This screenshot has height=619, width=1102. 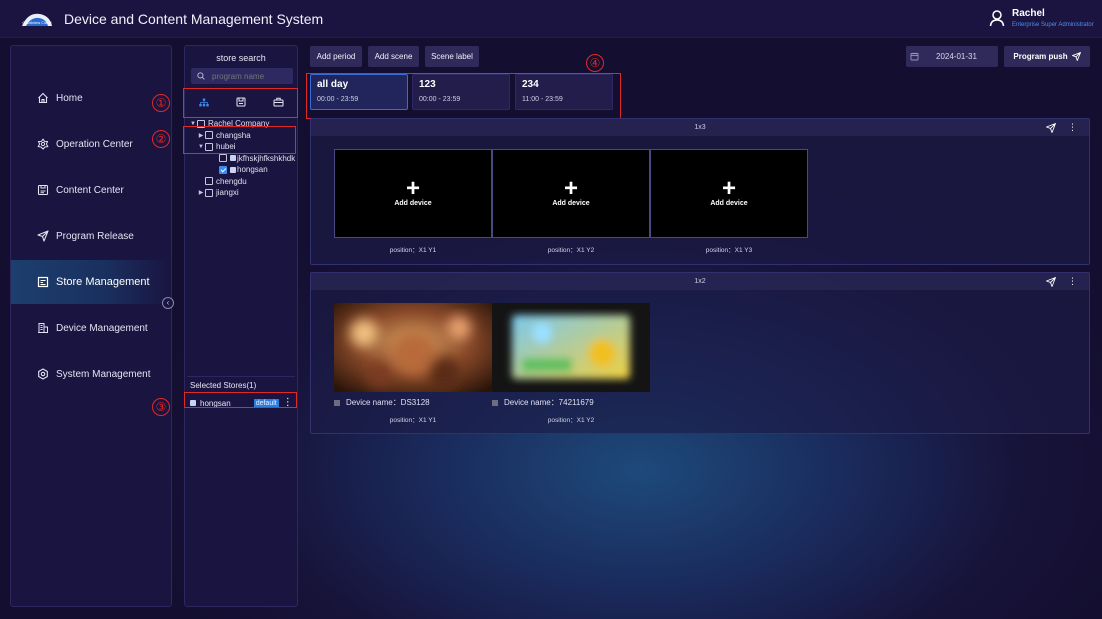 I want to click on period-name: 234, so click(x=530, y=84).